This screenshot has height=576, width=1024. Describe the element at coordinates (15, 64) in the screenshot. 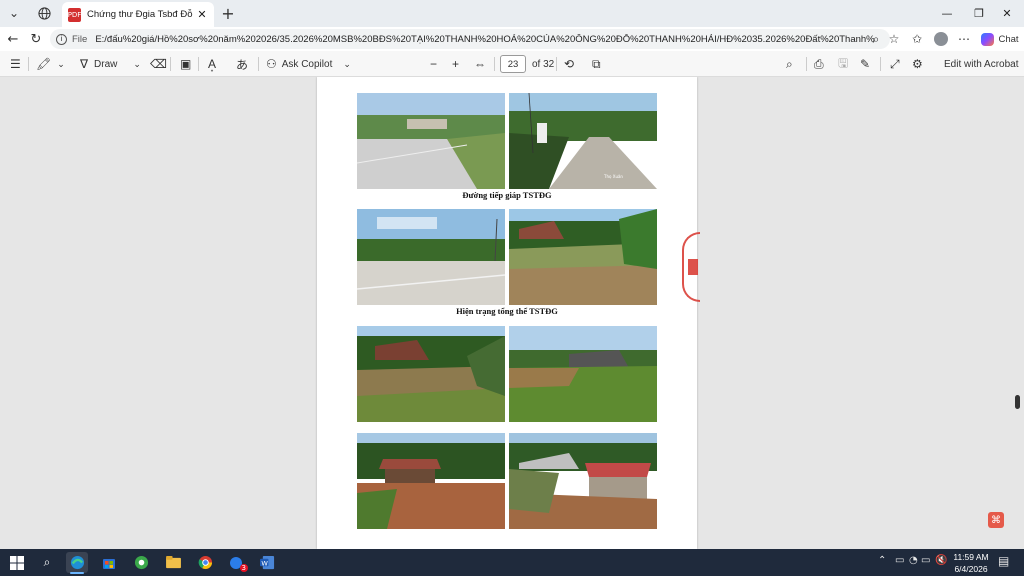

I see `table-of-contents-icon: ☰` at that location.